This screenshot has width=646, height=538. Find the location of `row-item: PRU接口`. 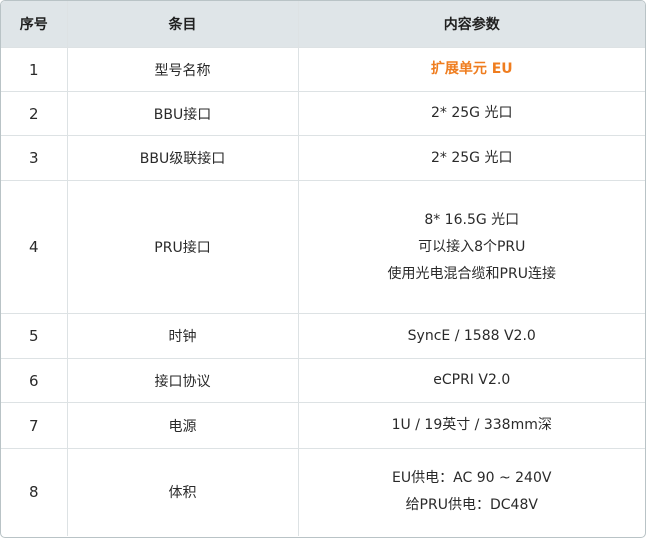

row-item: PRU接口 is located at coordinates (182, 247).